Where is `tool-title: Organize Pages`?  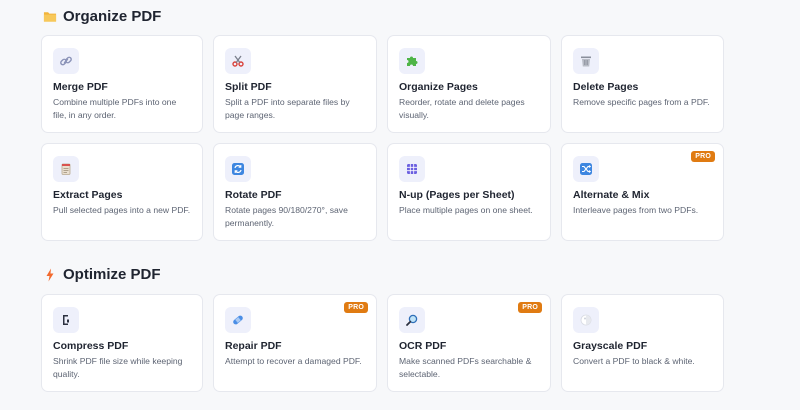
tool-title: Organize Pages is located at coordinates (438, 87).